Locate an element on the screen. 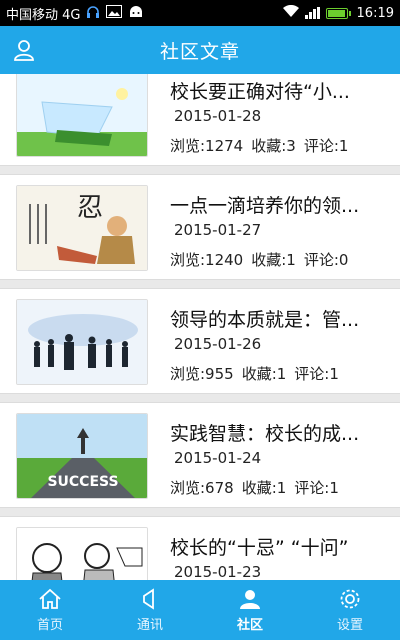  android-icon is located at coordinates (136, 13).